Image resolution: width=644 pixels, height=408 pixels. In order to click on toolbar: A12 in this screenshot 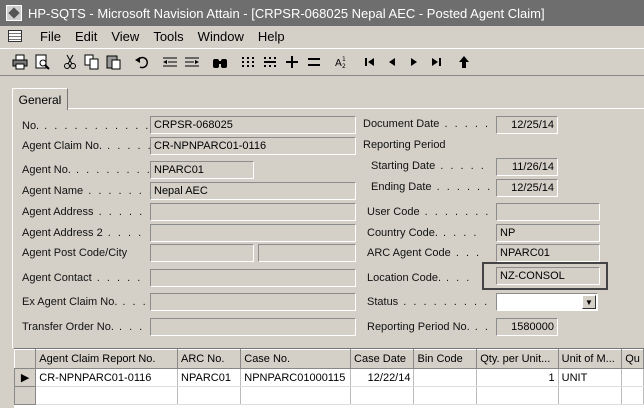, I will do `click(322, 62)`.